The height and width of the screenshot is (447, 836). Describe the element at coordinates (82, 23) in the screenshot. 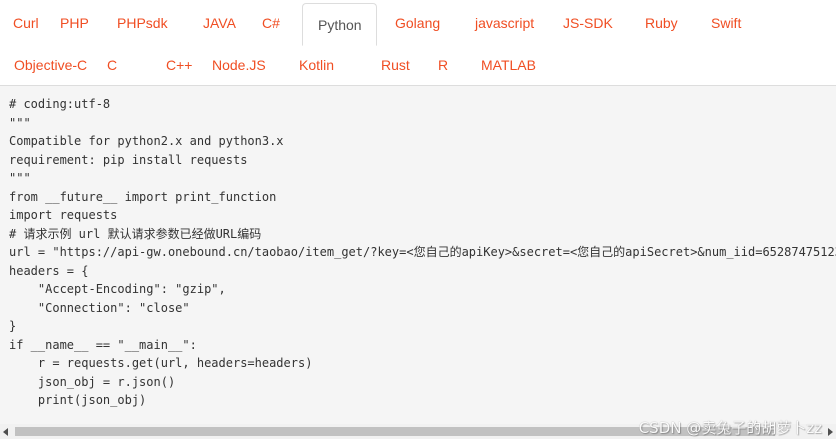

I see `tab-php: PHP` at that location.